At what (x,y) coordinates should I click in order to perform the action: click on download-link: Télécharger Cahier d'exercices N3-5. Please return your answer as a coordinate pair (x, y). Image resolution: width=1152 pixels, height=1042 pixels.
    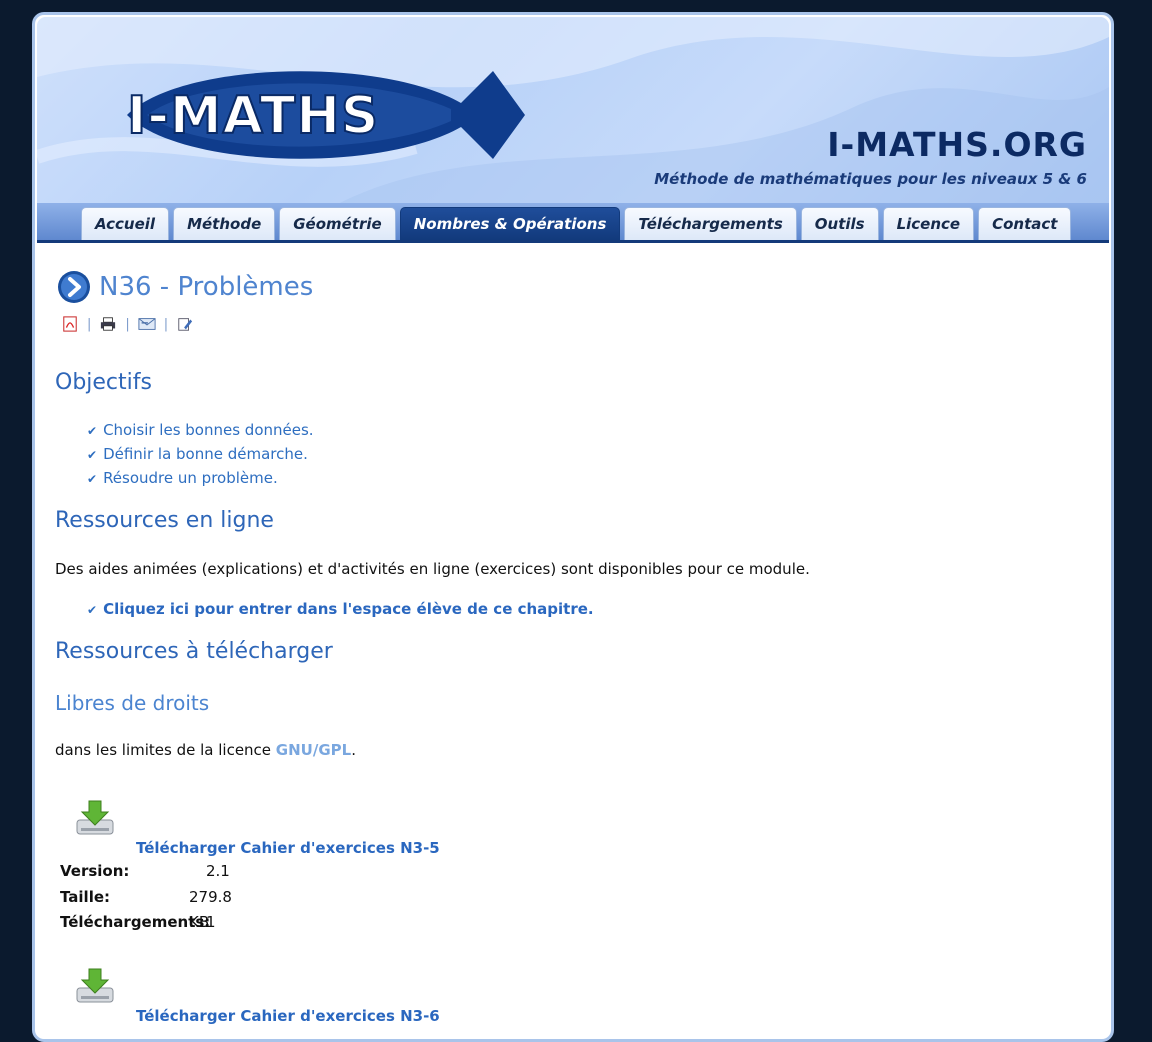
    Looking at the image, I should click on (288, 848).